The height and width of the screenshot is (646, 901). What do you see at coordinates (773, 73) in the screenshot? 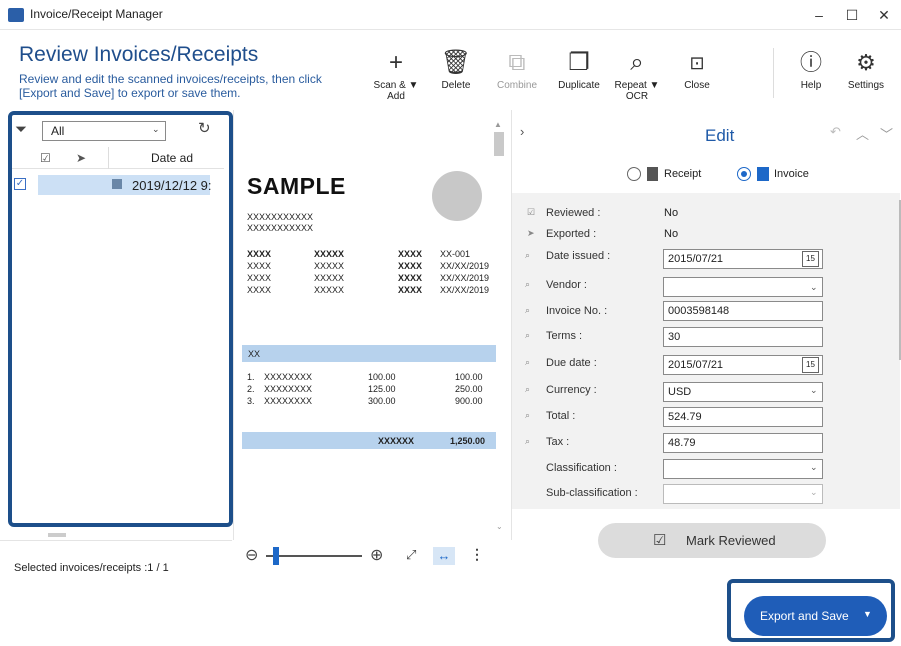
I see `toolbar-divider` at bounding box center [773, 73].